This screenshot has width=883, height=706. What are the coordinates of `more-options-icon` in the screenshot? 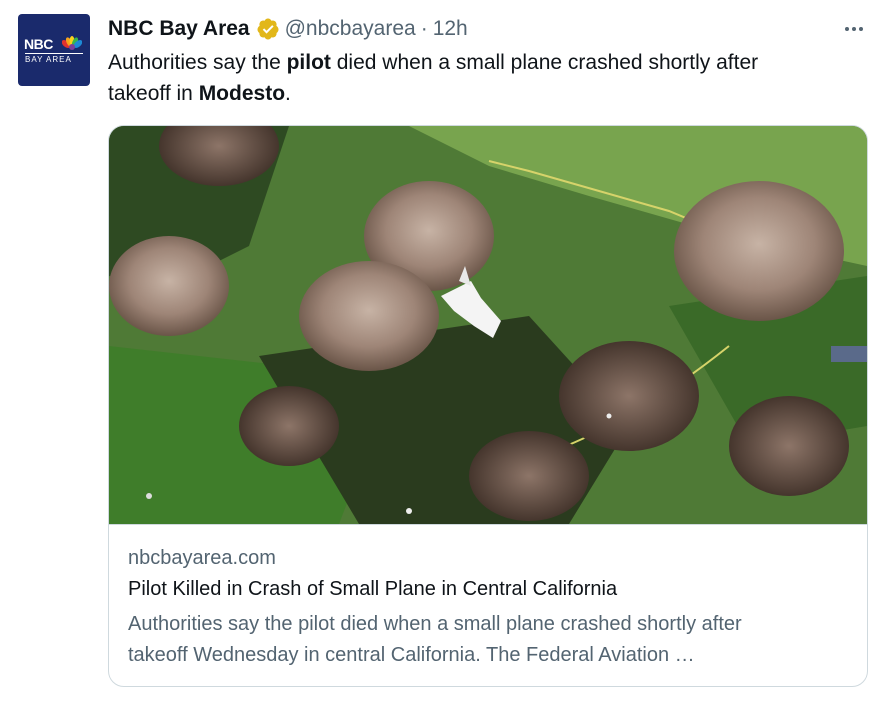 It's located at (854, 29).